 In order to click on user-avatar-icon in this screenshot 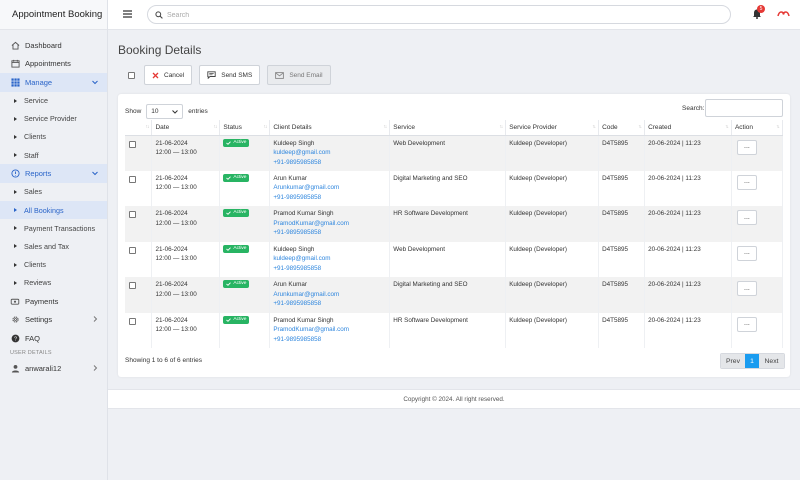, I will do `click(783, 13)`.